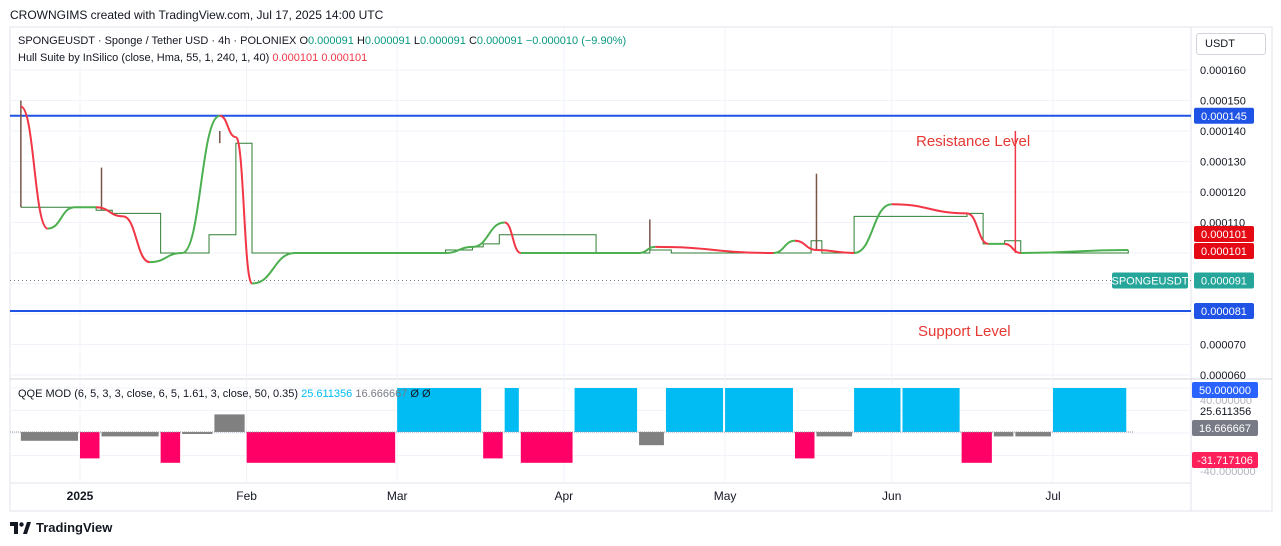  Describe the element at coordinates (1149, 281) in the screenshot. I see `symbol-tag: SPONGEUSDT` at that location.